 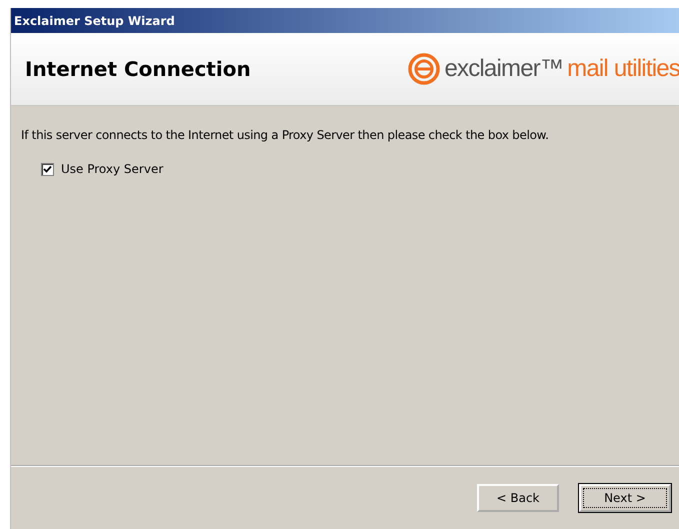 I want to click on checkbox-label: Use Proxy Server, so click(x=112, y=169).